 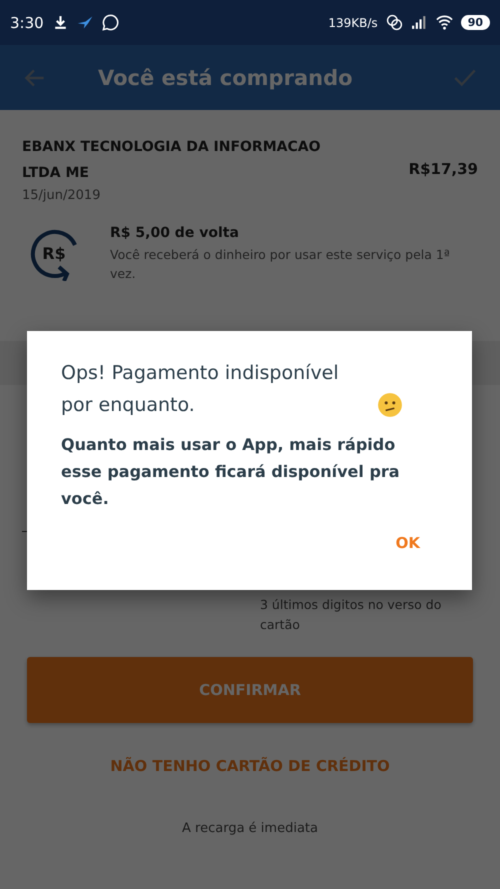 I want to click on chat-bubble-icon, so click(x=110, y=22).